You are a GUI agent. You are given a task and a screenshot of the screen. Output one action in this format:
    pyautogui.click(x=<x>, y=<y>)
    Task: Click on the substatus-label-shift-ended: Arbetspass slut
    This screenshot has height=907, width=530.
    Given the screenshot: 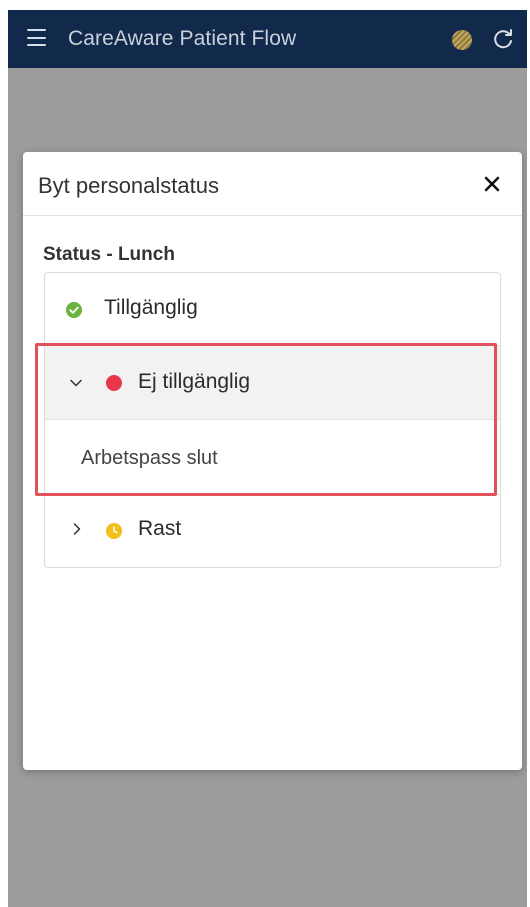 What is the action you would take?
    pyautogui.click(x=149, y=458)
    